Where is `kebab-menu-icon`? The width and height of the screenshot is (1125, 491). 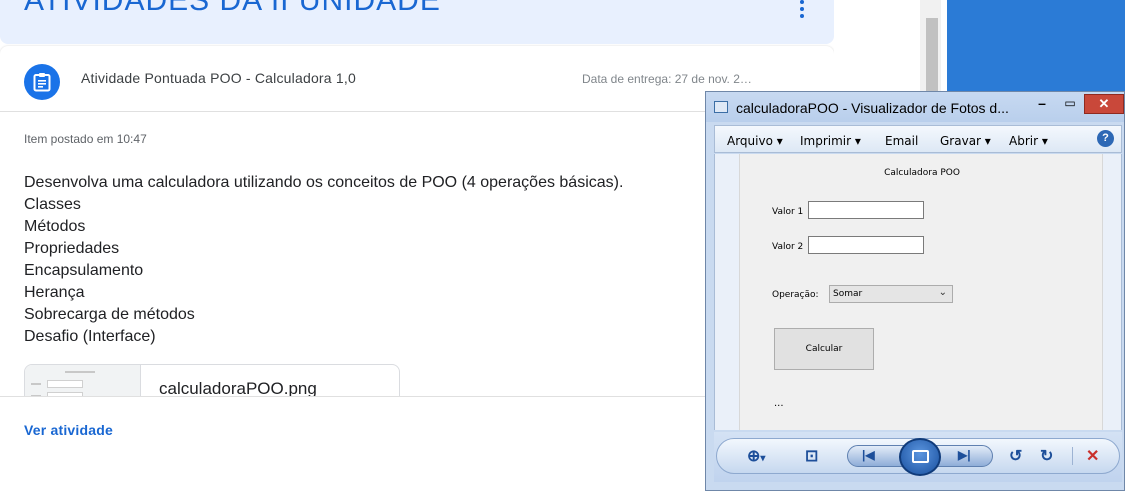 kebab-menu-icon is located at coordinates (802, 10).